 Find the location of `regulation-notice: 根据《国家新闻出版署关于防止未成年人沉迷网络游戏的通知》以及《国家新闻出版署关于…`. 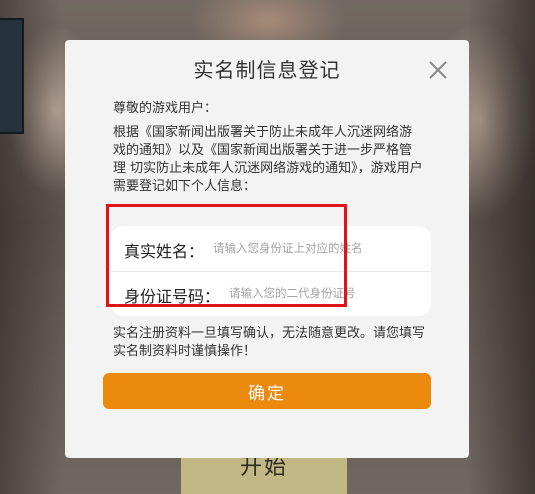

regulation-notice: 根据《国家新闻出版署关于防止未成年人沉迷网络游戏的通知》以及《国家新闻出版署关于… is located at coordinates (268, 159).